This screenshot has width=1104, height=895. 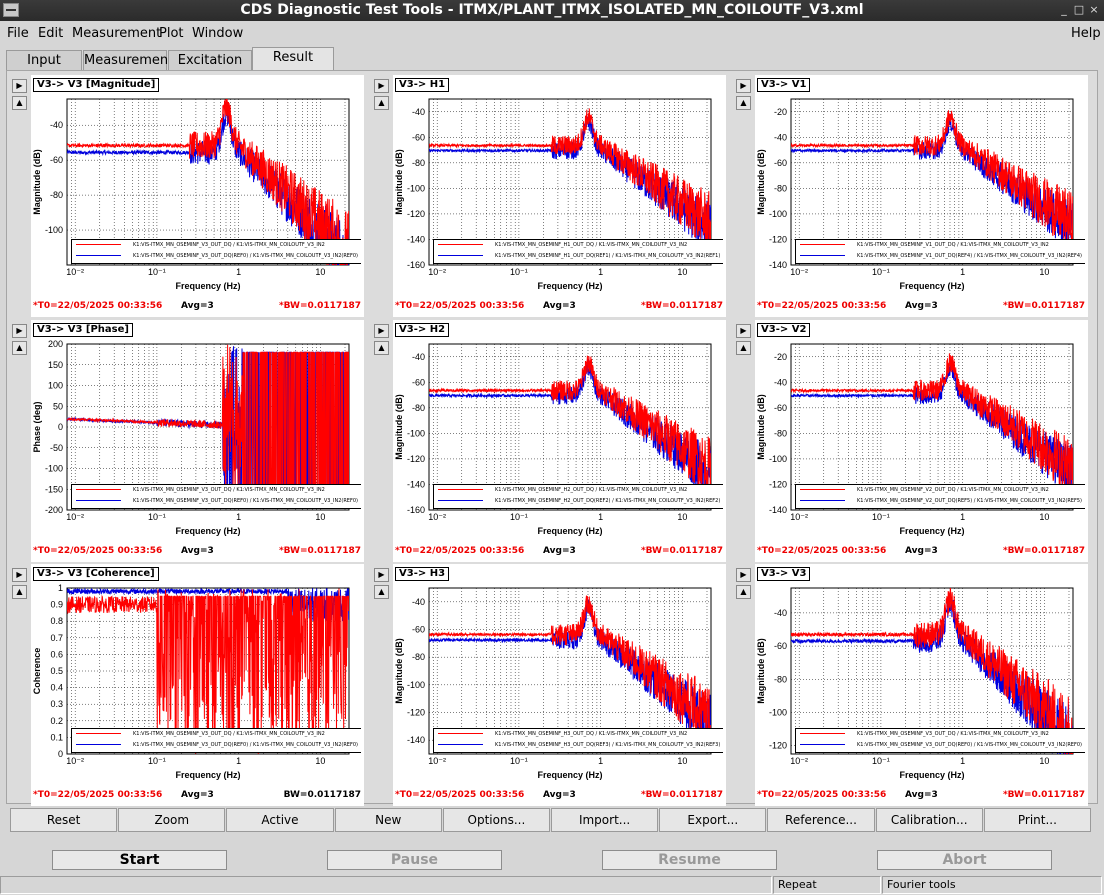 I want to click on menu-edit: Edit, so click(x=50, y=33).